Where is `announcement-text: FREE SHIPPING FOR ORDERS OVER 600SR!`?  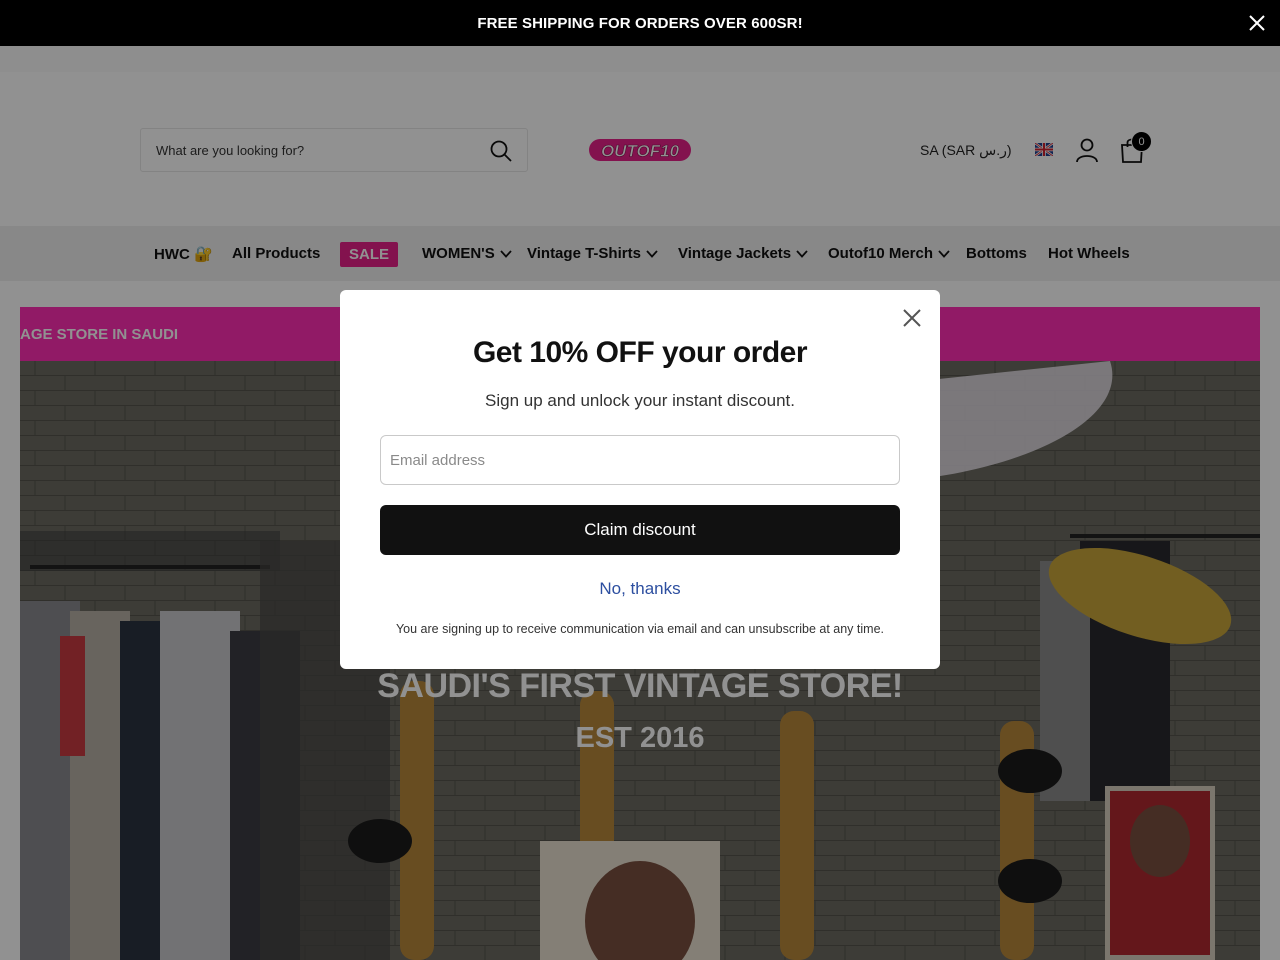
announcement-text: FREE SHIPPING FOR ORDERS OVER 600SR! is located at coordinates (640, 23).